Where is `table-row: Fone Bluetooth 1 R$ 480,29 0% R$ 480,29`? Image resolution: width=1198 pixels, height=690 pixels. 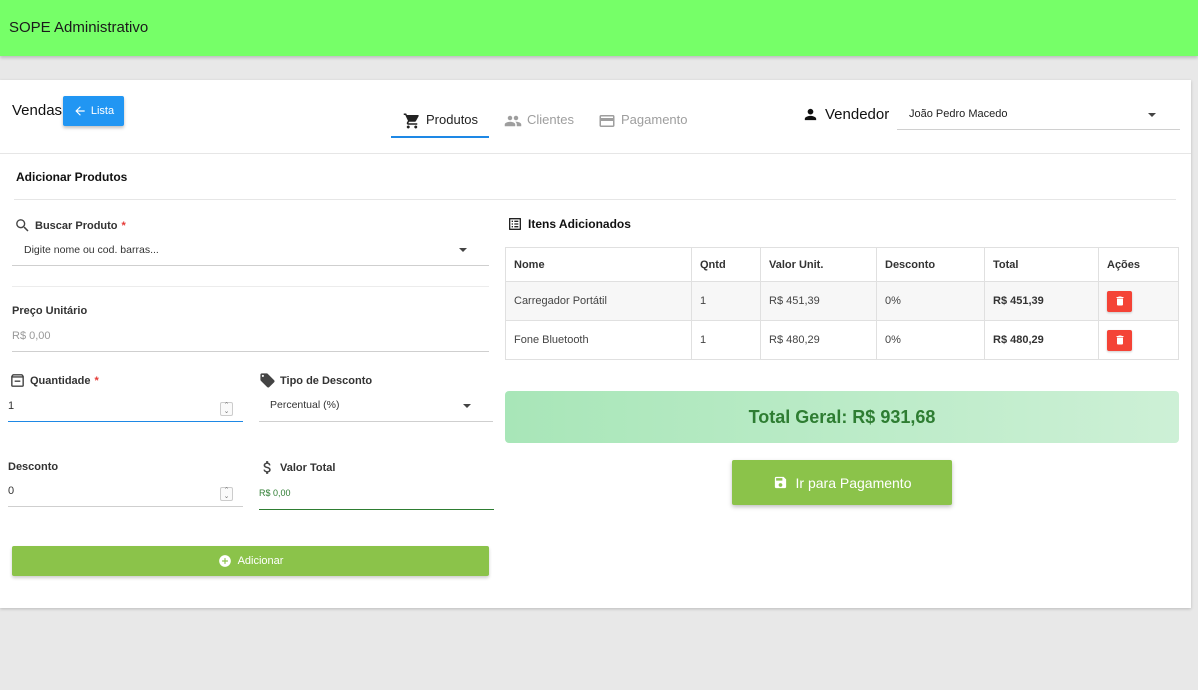 table-row: Fone Bluetooth 1 R$ 480,29 0% R$ 480,29 is located at coordinates (842, 340).